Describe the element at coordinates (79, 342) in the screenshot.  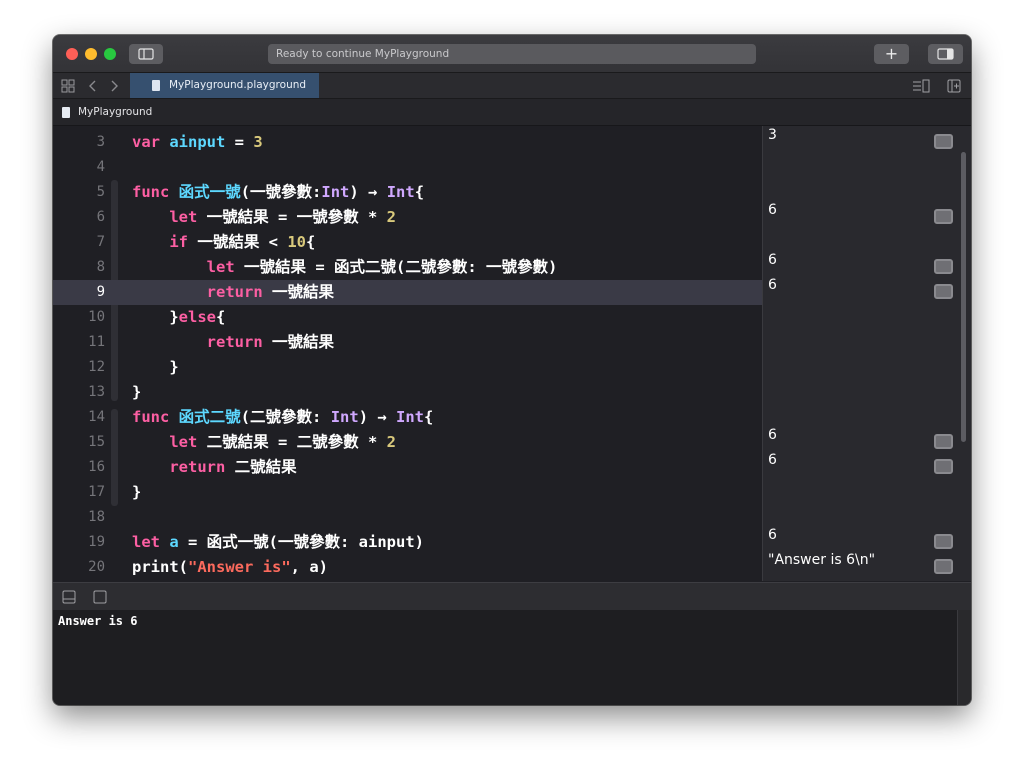
I see `line-number: 11` at that location.